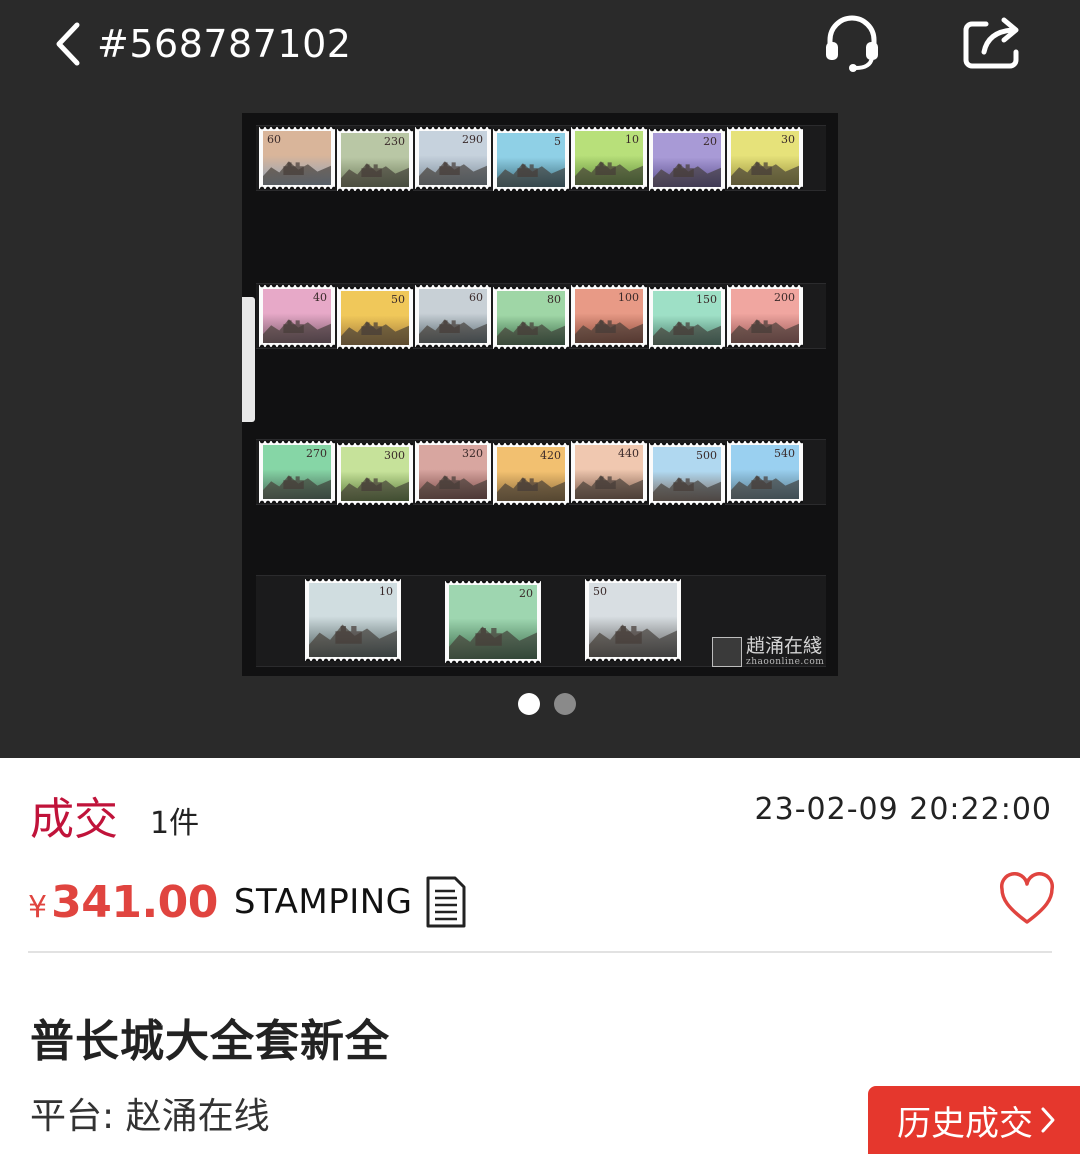 Image resolution: width=1080 pixels, height=1154 pixels. I want to click on stamp: 420, so click(531, 474).